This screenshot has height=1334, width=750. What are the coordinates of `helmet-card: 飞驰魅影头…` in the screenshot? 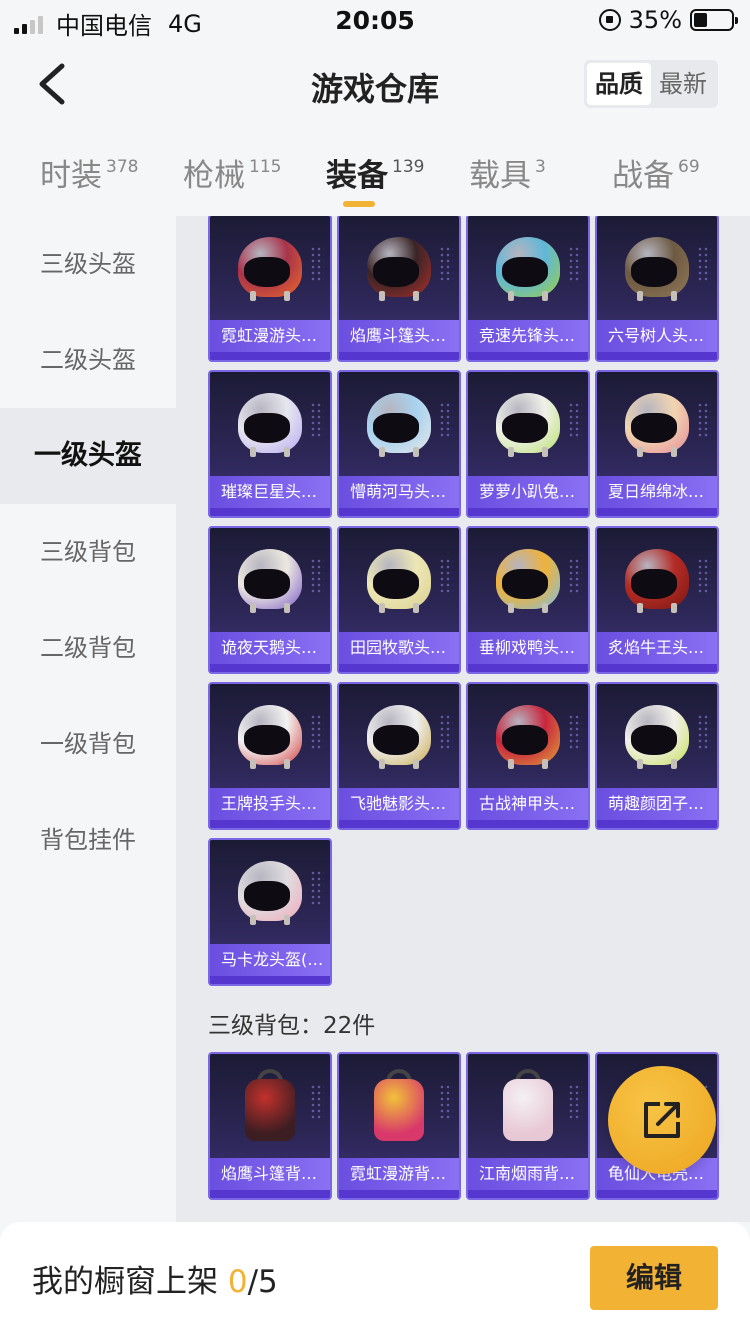 It's located at (399, 756).